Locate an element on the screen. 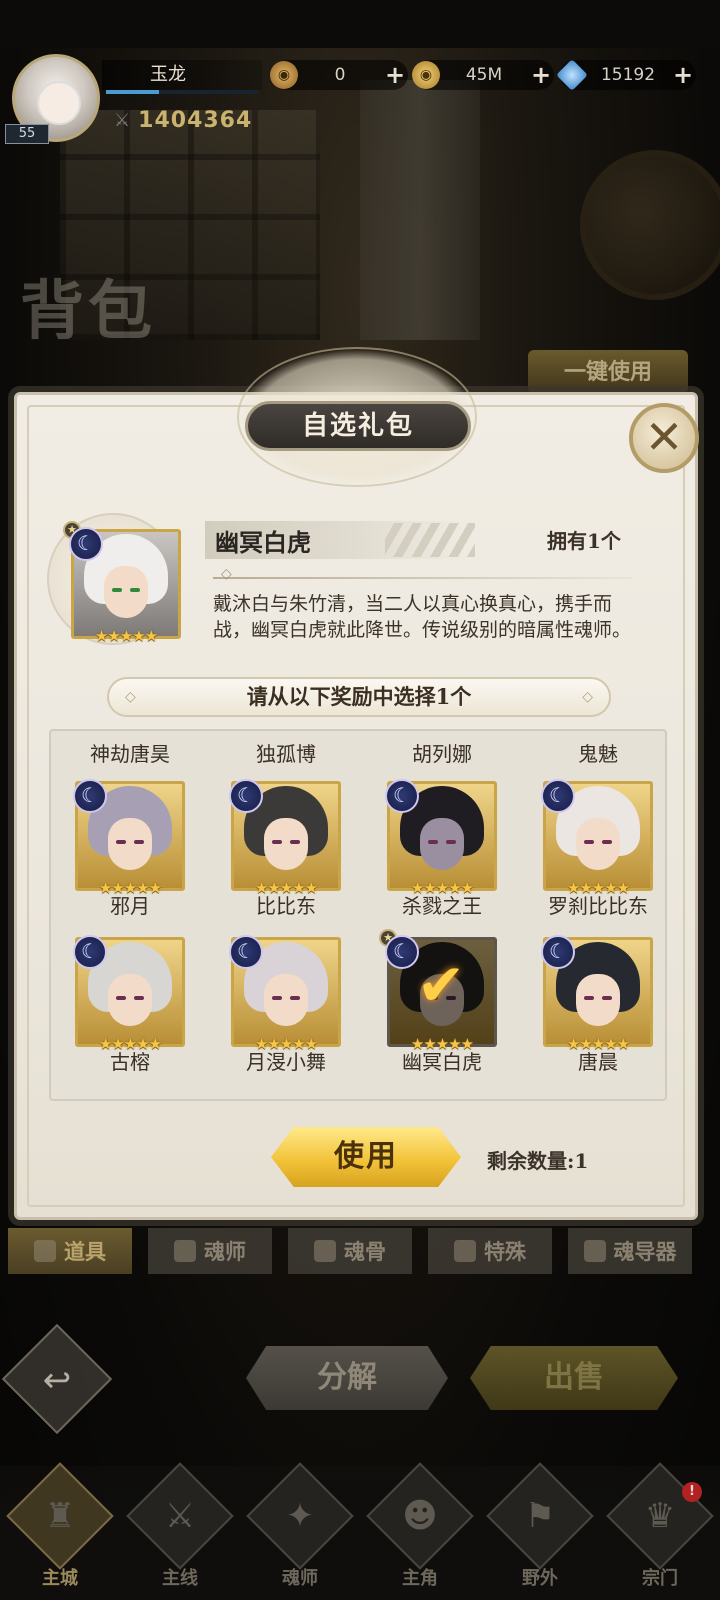 Image resolution: width=720 pixels, height=1600 pixels. tab-items: 道具 is located at coordinates (70, 1251).